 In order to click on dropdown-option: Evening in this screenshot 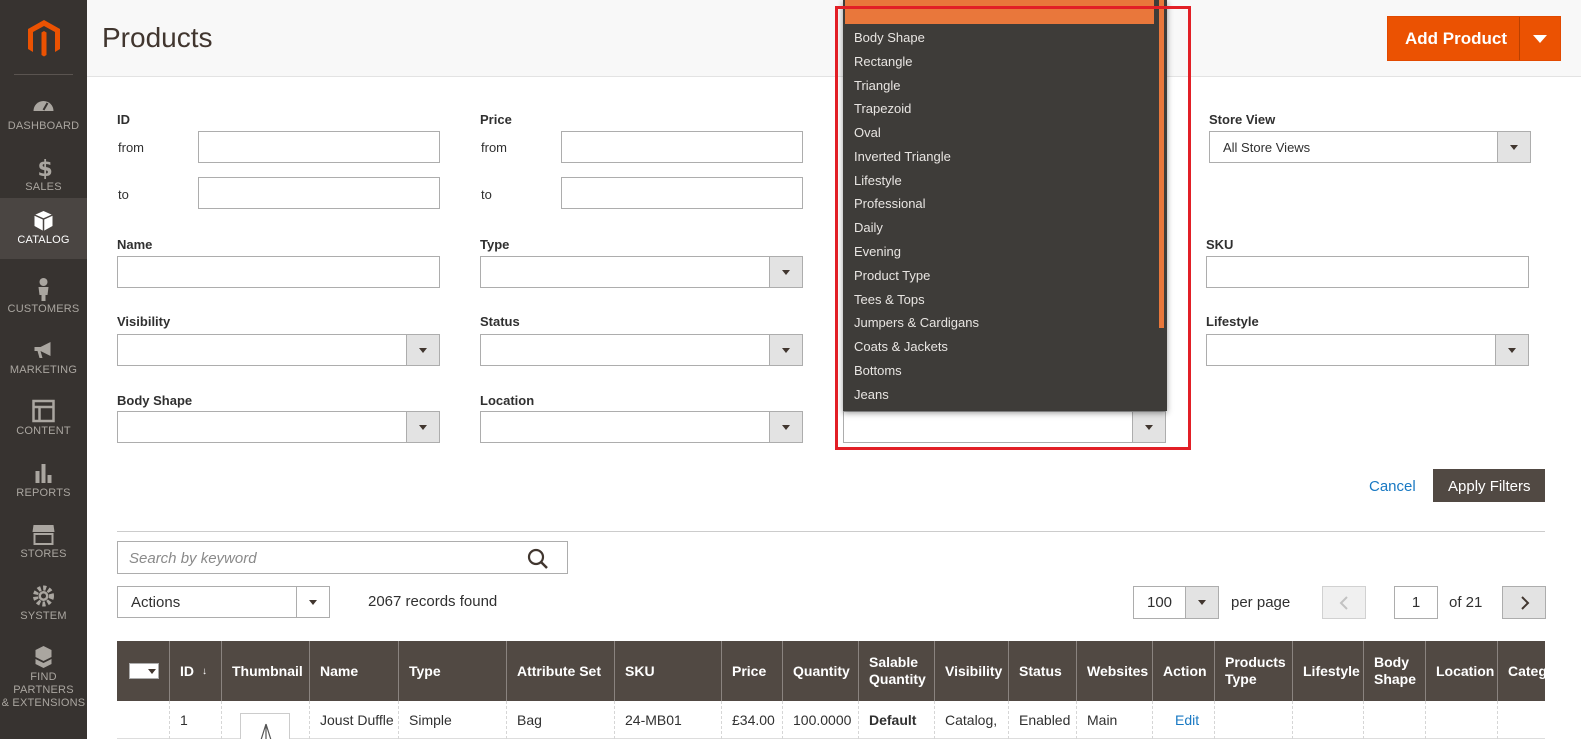, I will do `click(877, 251)`.